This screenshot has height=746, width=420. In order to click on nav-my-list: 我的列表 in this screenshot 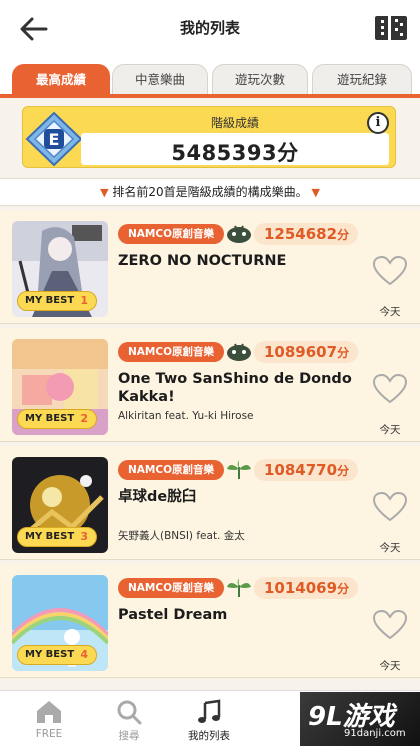, I will do `click(209, 718)`.